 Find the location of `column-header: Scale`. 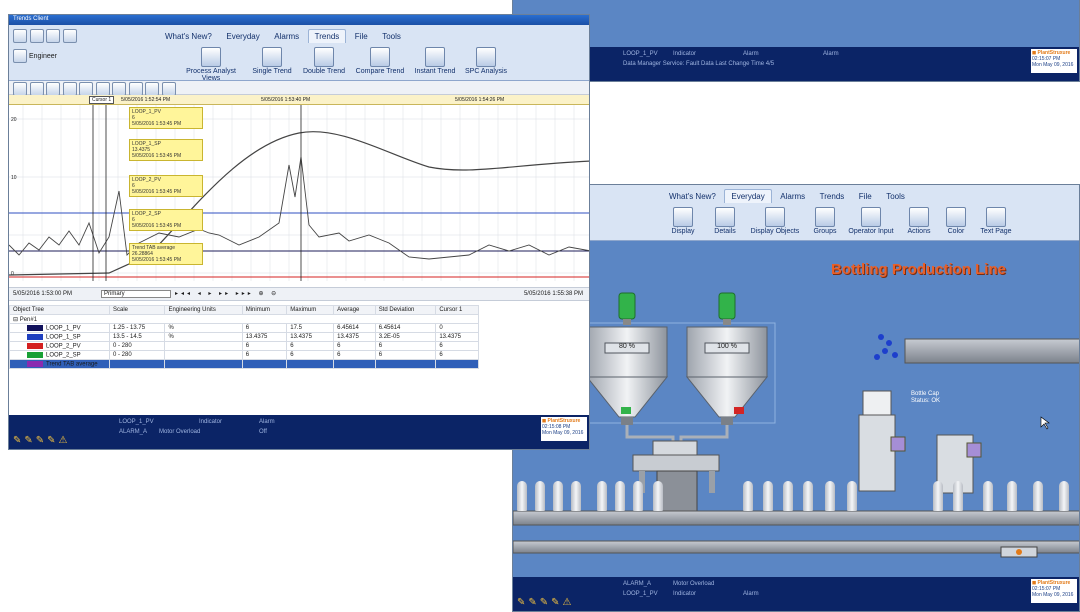

column-header: Scale is located at coordinates (137, 310).